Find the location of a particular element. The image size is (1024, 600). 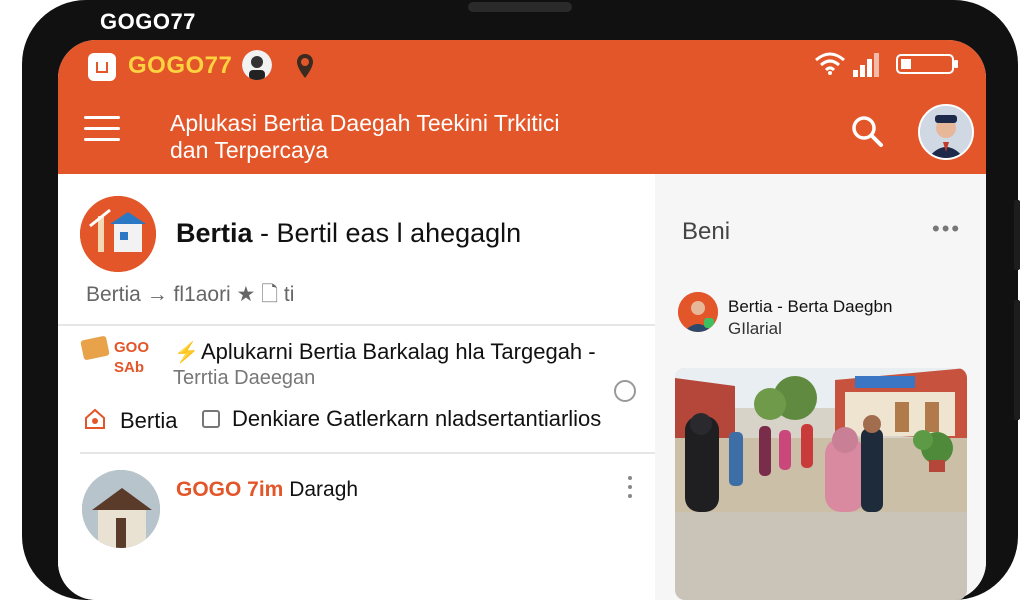

battery-tip-icon is located at coordinates (956, 64).